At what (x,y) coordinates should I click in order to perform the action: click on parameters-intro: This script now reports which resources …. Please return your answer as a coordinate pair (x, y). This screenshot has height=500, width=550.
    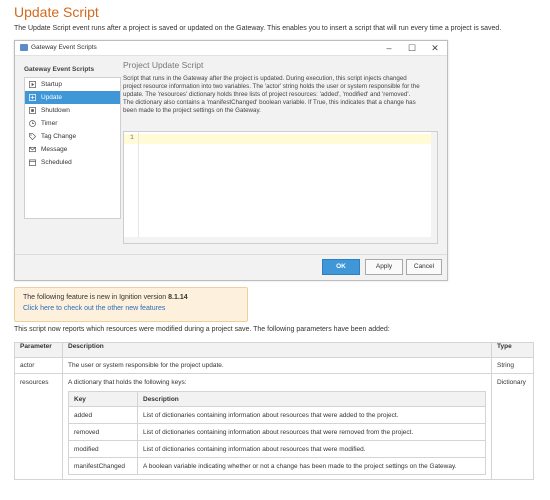
    Looking at the image, I should click on (202, 329).